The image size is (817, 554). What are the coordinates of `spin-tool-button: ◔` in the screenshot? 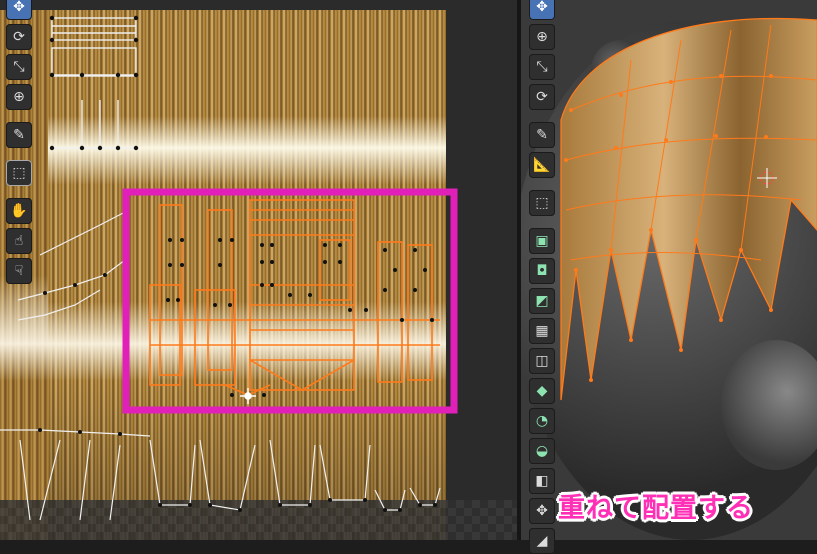 It's located at (542, 421).